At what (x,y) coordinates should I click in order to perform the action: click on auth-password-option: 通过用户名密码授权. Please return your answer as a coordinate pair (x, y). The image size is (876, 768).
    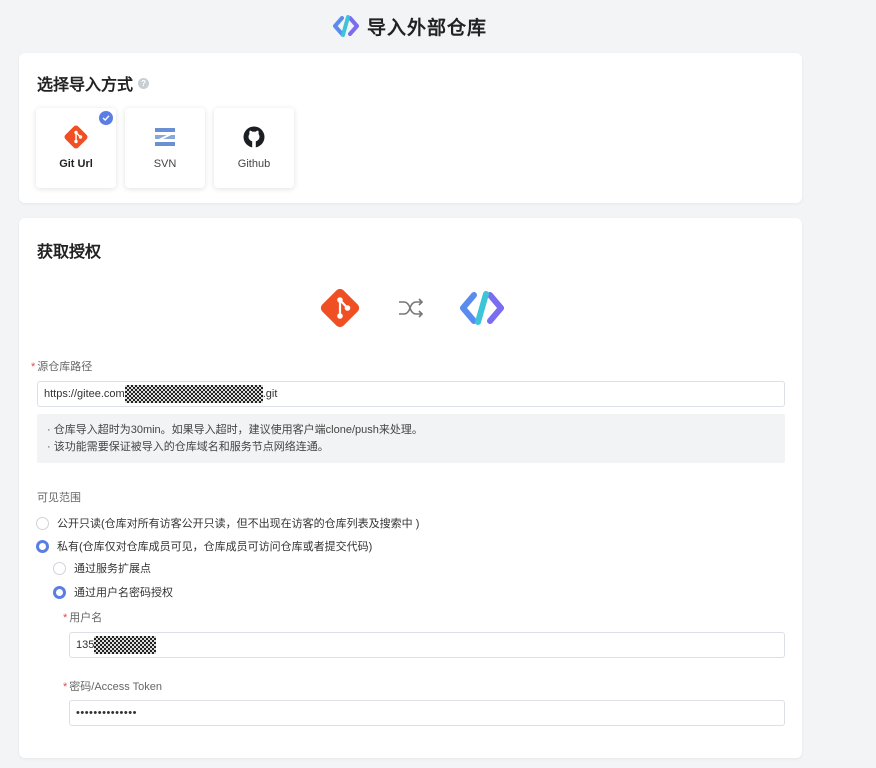
    Looking at the image, I should click on (113, 592).